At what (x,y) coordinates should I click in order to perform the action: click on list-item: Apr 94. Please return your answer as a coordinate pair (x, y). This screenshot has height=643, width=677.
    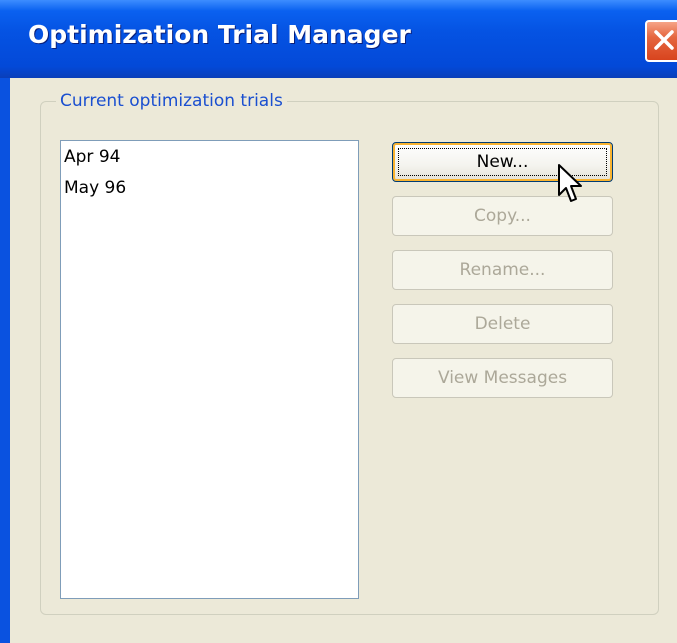
    Looking at the image, I should click on (92, 157).